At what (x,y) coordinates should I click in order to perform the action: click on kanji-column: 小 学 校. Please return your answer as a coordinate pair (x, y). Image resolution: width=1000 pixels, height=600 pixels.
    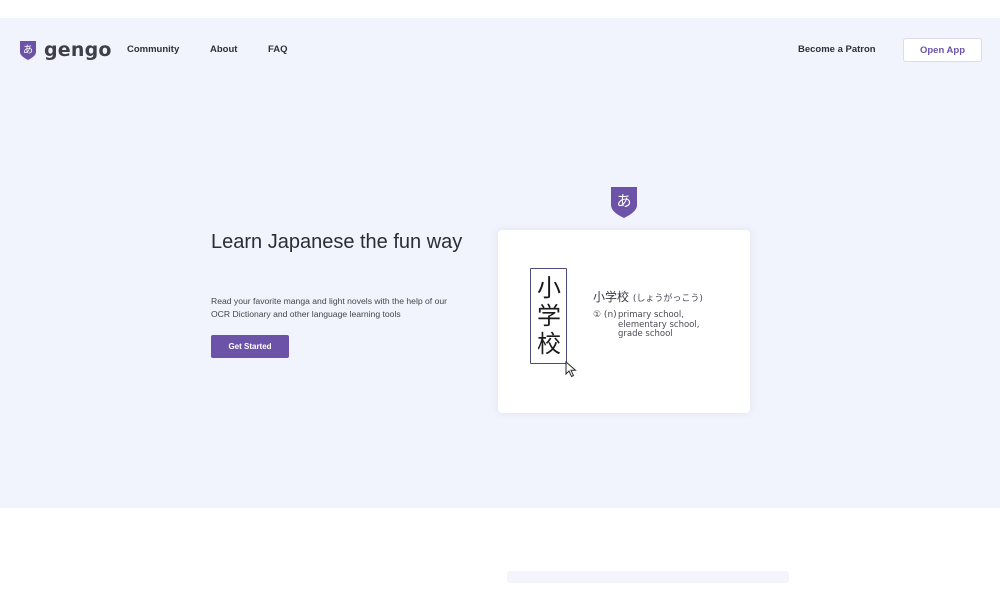
    Looking at the image, I should click on (549, 316).